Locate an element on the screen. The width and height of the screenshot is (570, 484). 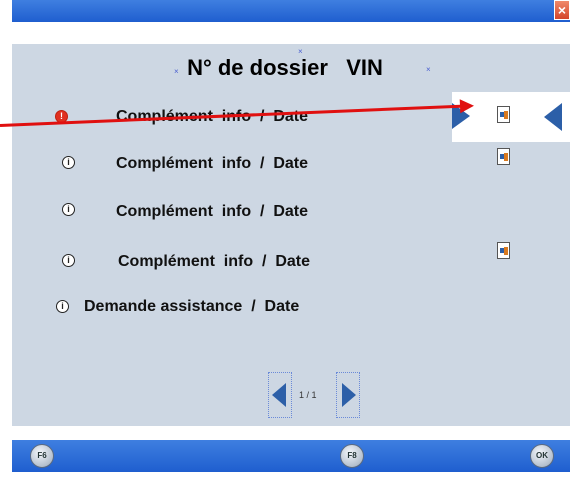
f8-key-label: F8 is located at coordinates (352, 455).